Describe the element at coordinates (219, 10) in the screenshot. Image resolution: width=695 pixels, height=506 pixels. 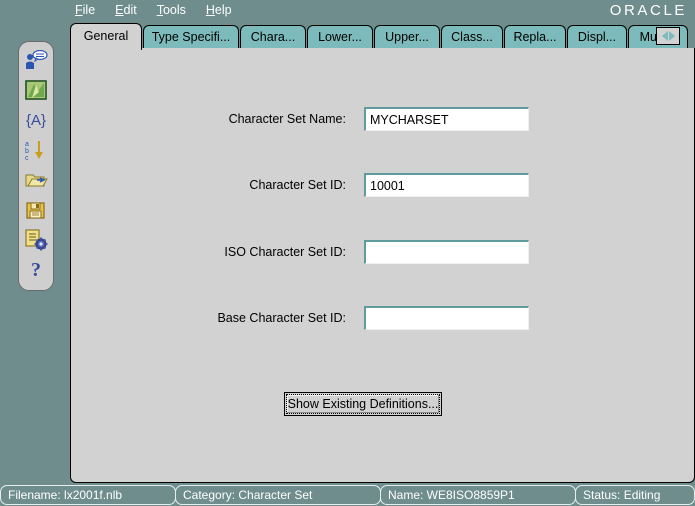
I see `menu-item-help: Help` at that location.